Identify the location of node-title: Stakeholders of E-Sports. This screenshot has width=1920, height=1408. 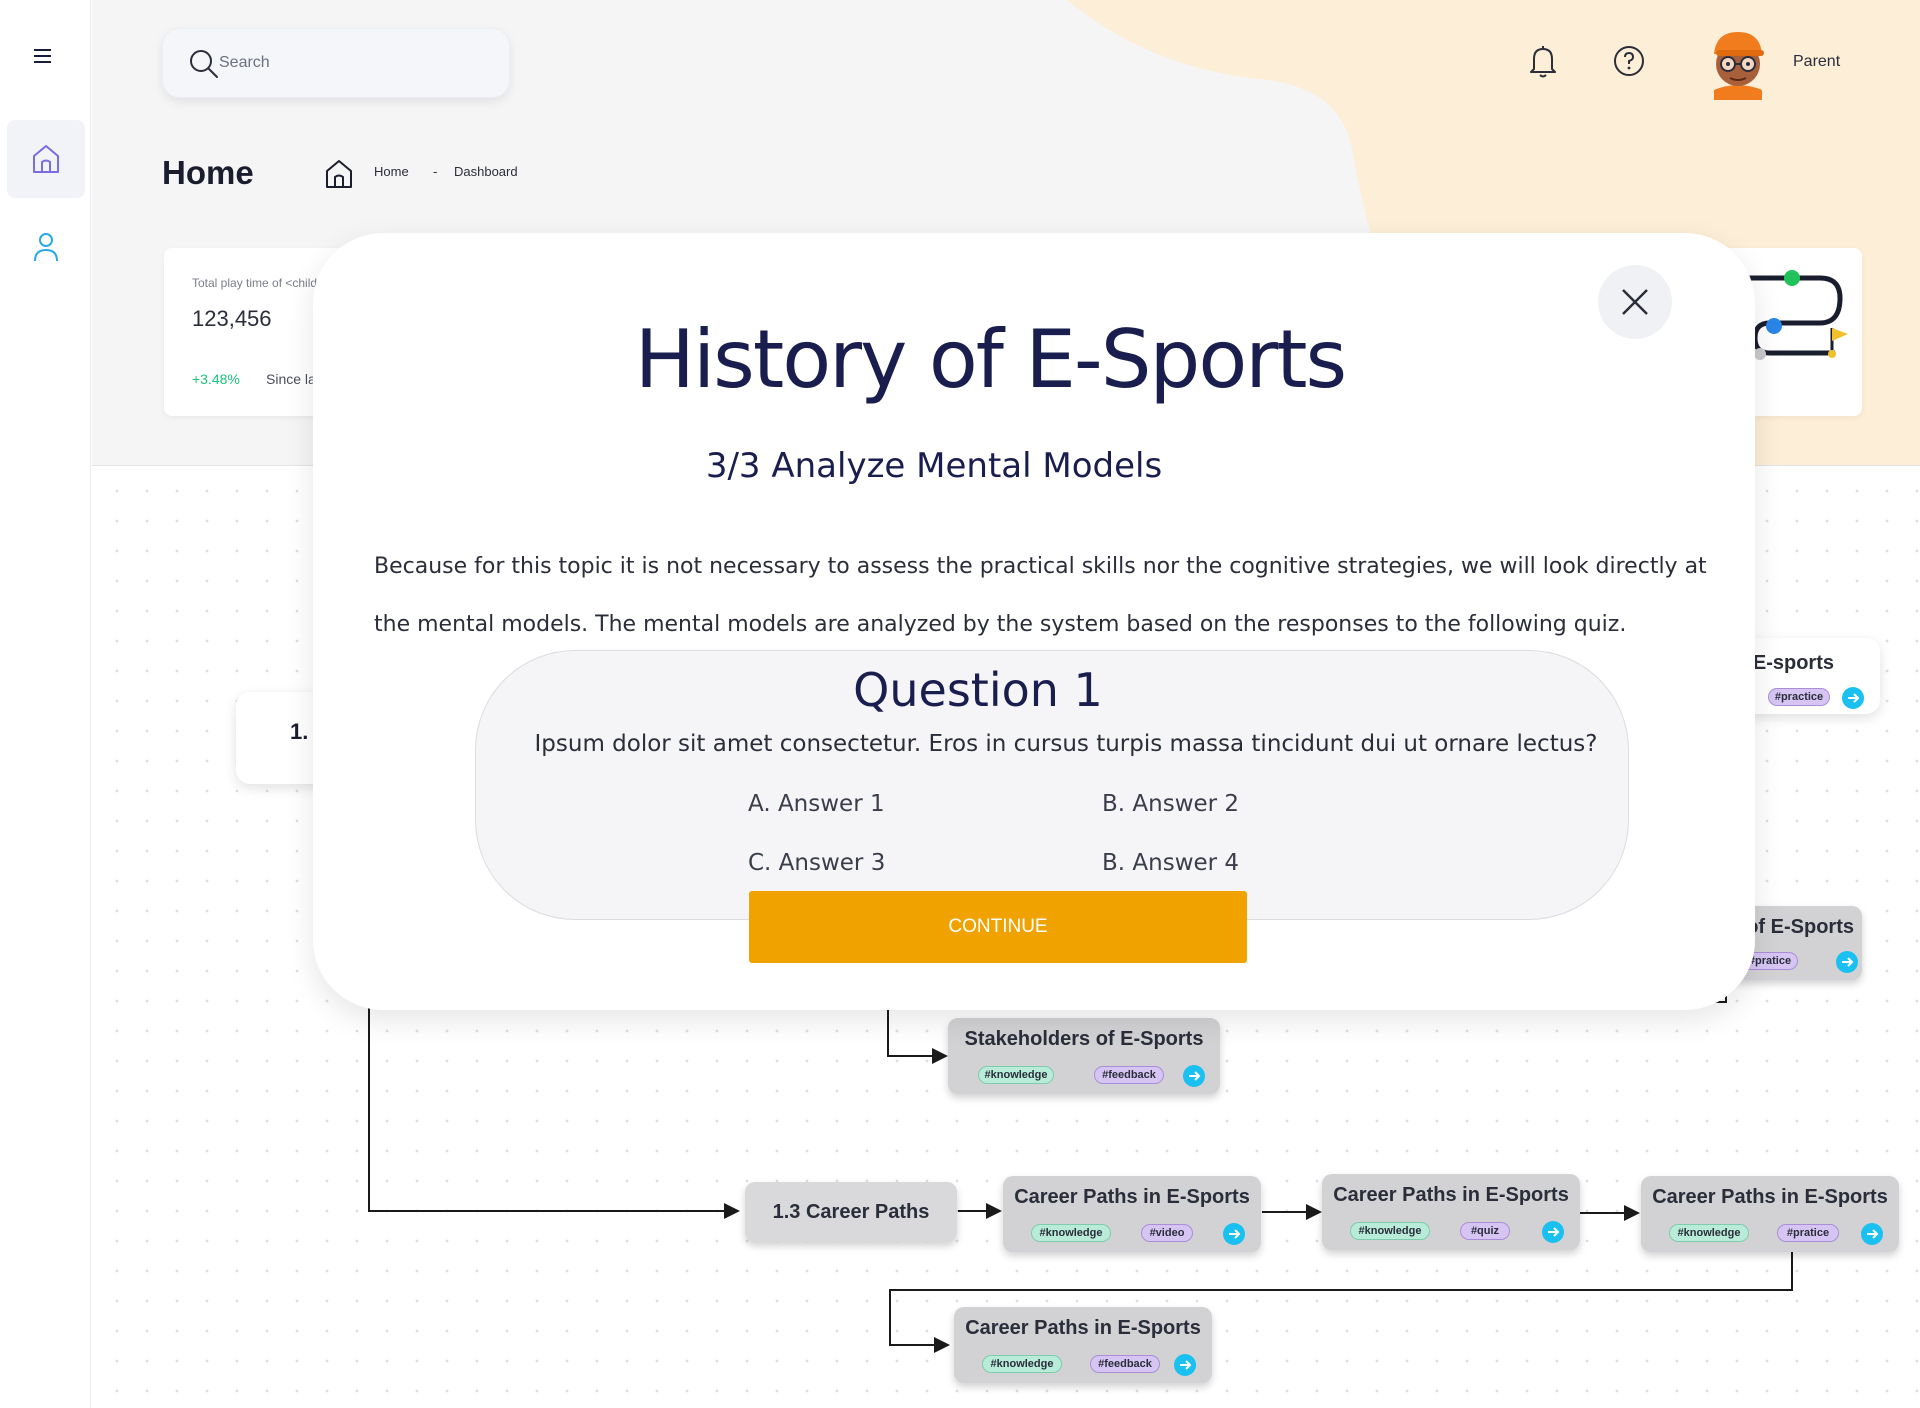
(1084, 1039).